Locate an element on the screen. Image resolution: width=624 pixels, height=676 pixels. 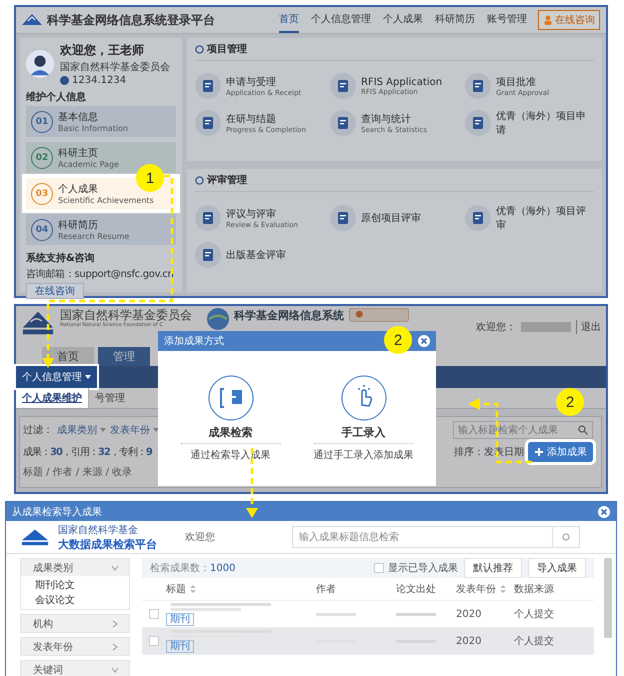
column-header-text: 标题 / 作者 / 来源 / 收录 is located at coordinates (78, 472).